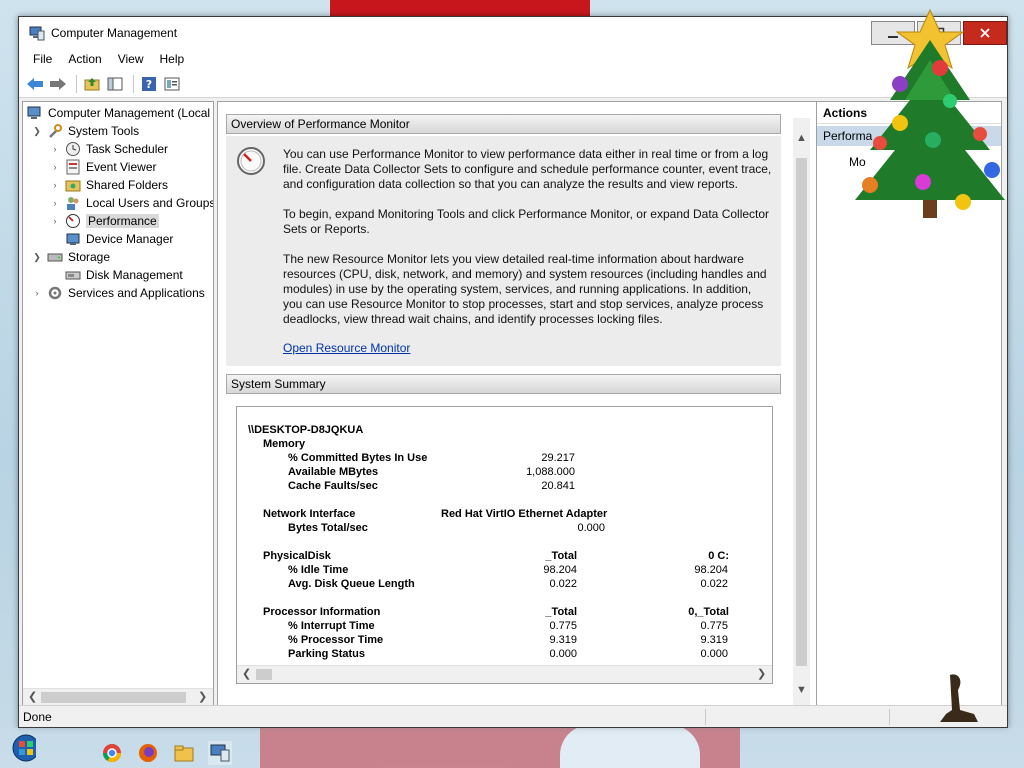 This screenshot has height=768, width=1024. I want to click on menu-view: View, so click(131, 59).